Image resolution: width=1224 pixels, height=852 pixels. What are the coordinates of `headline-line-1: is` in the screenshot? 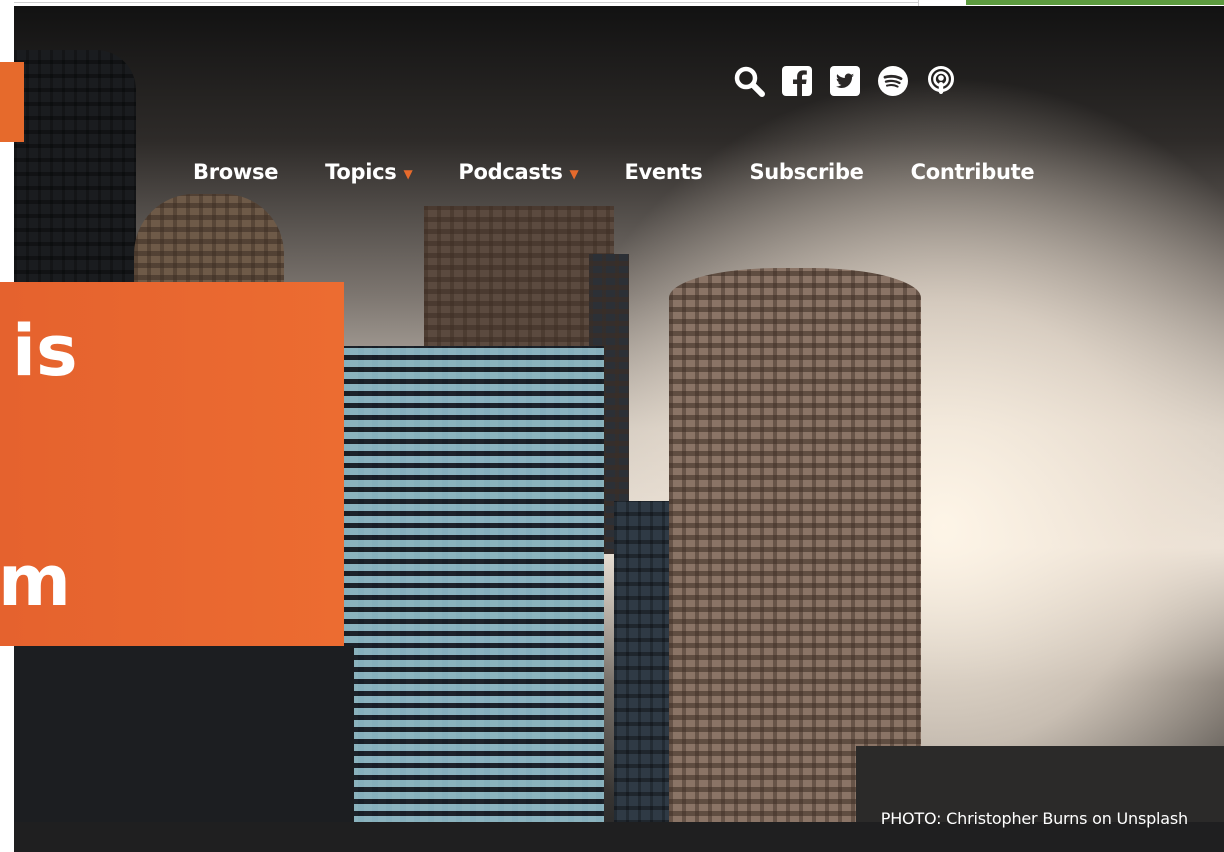 It's located at (45, 351).